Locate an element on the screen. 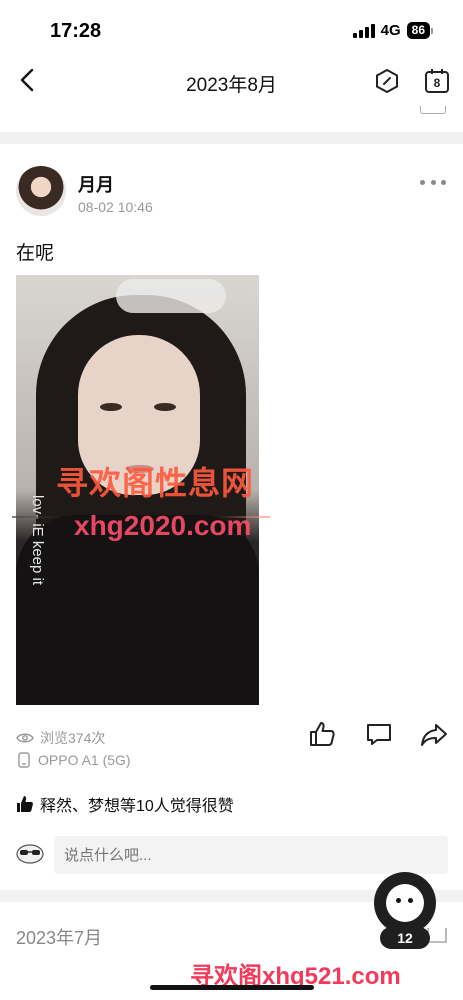 The image size is (463, 1000). status-time: 17:28 is located at coordinates (76, 31).